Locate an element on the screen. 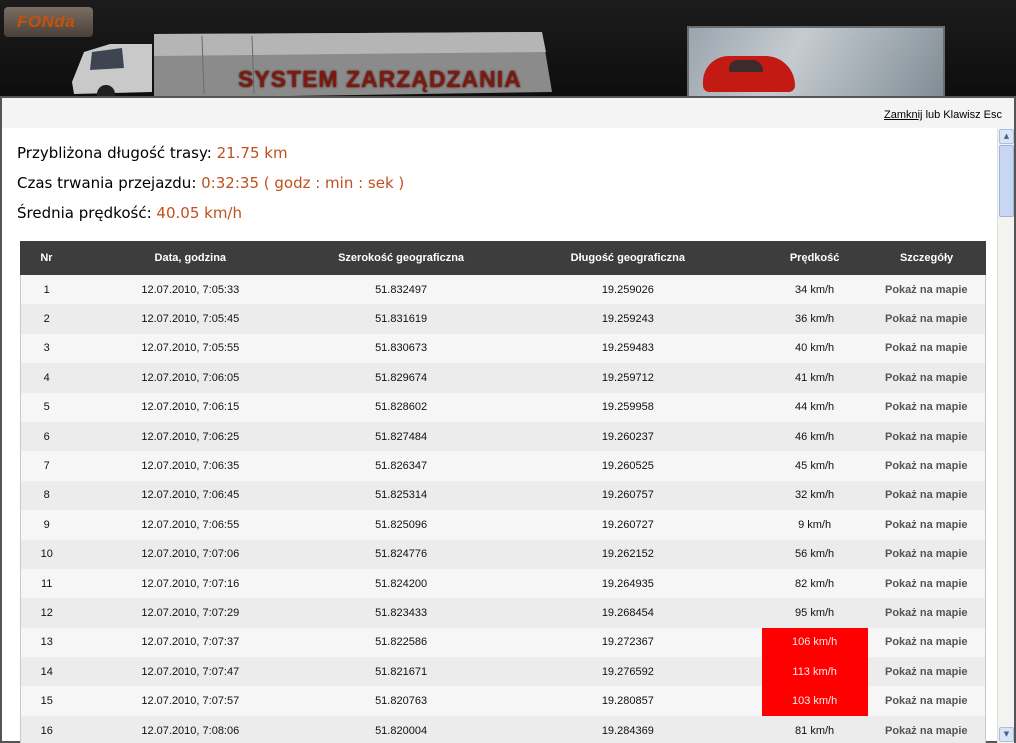 The width and height of the screenshot is (1016, 743). cell-nr: 1 is located at coordinates (46, 289).